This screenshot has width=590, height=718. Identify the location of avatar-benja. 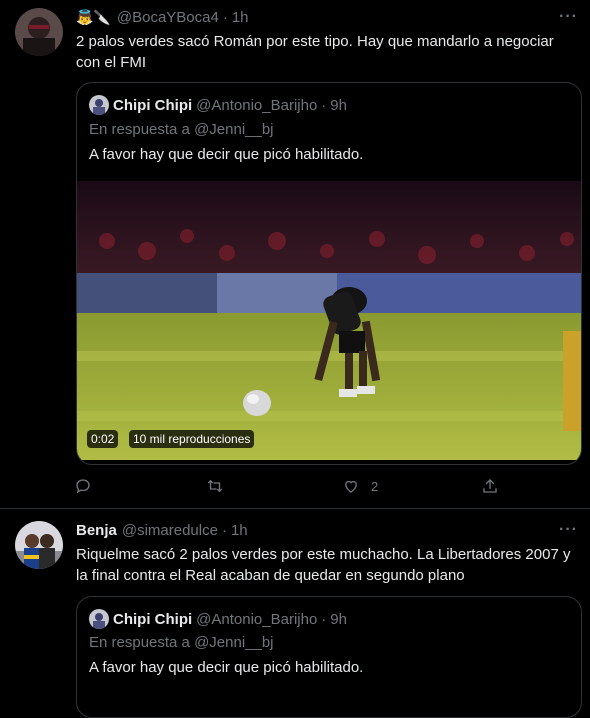
(39, 545).